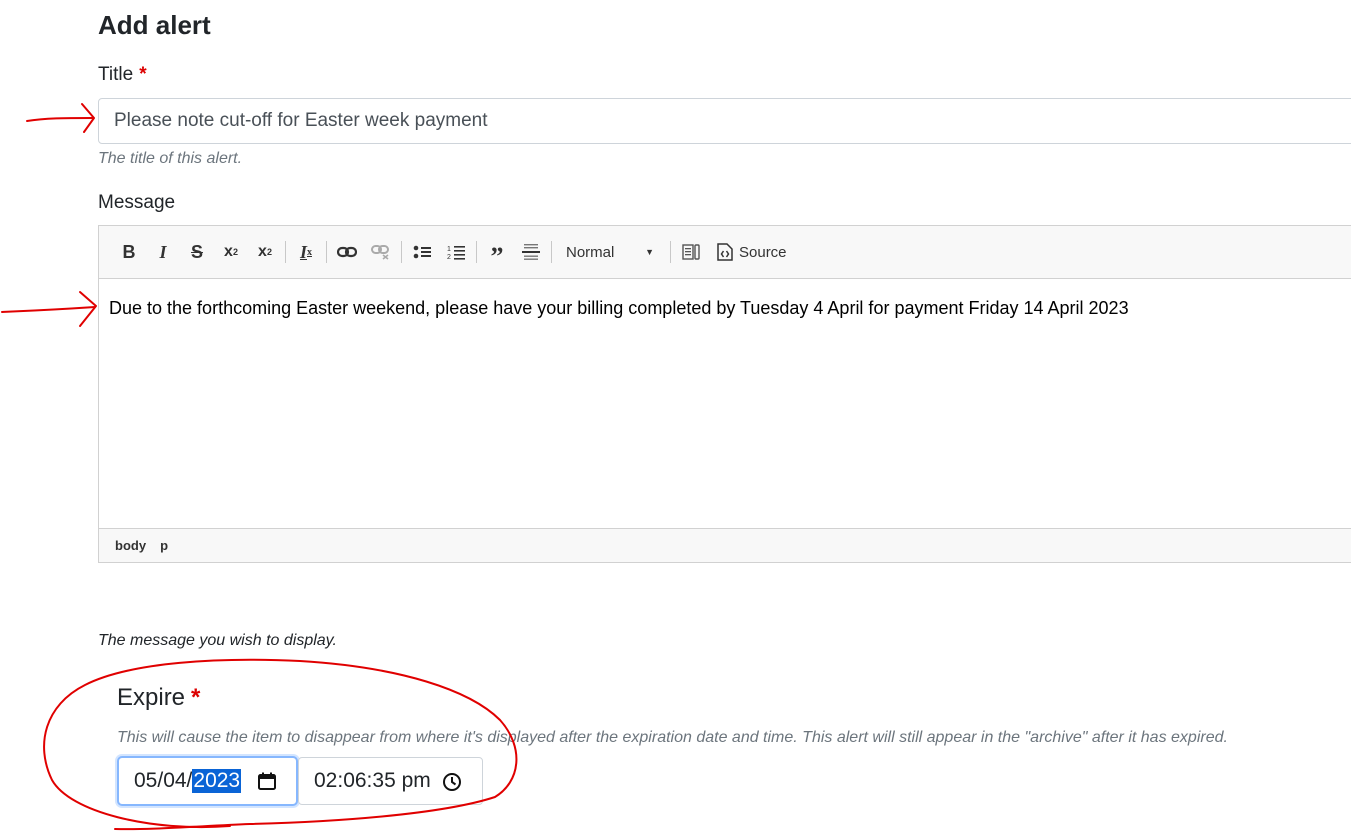 The height and width of the screenshot is (831, 1351). I want to click on clock-icon, so click(452, 782).